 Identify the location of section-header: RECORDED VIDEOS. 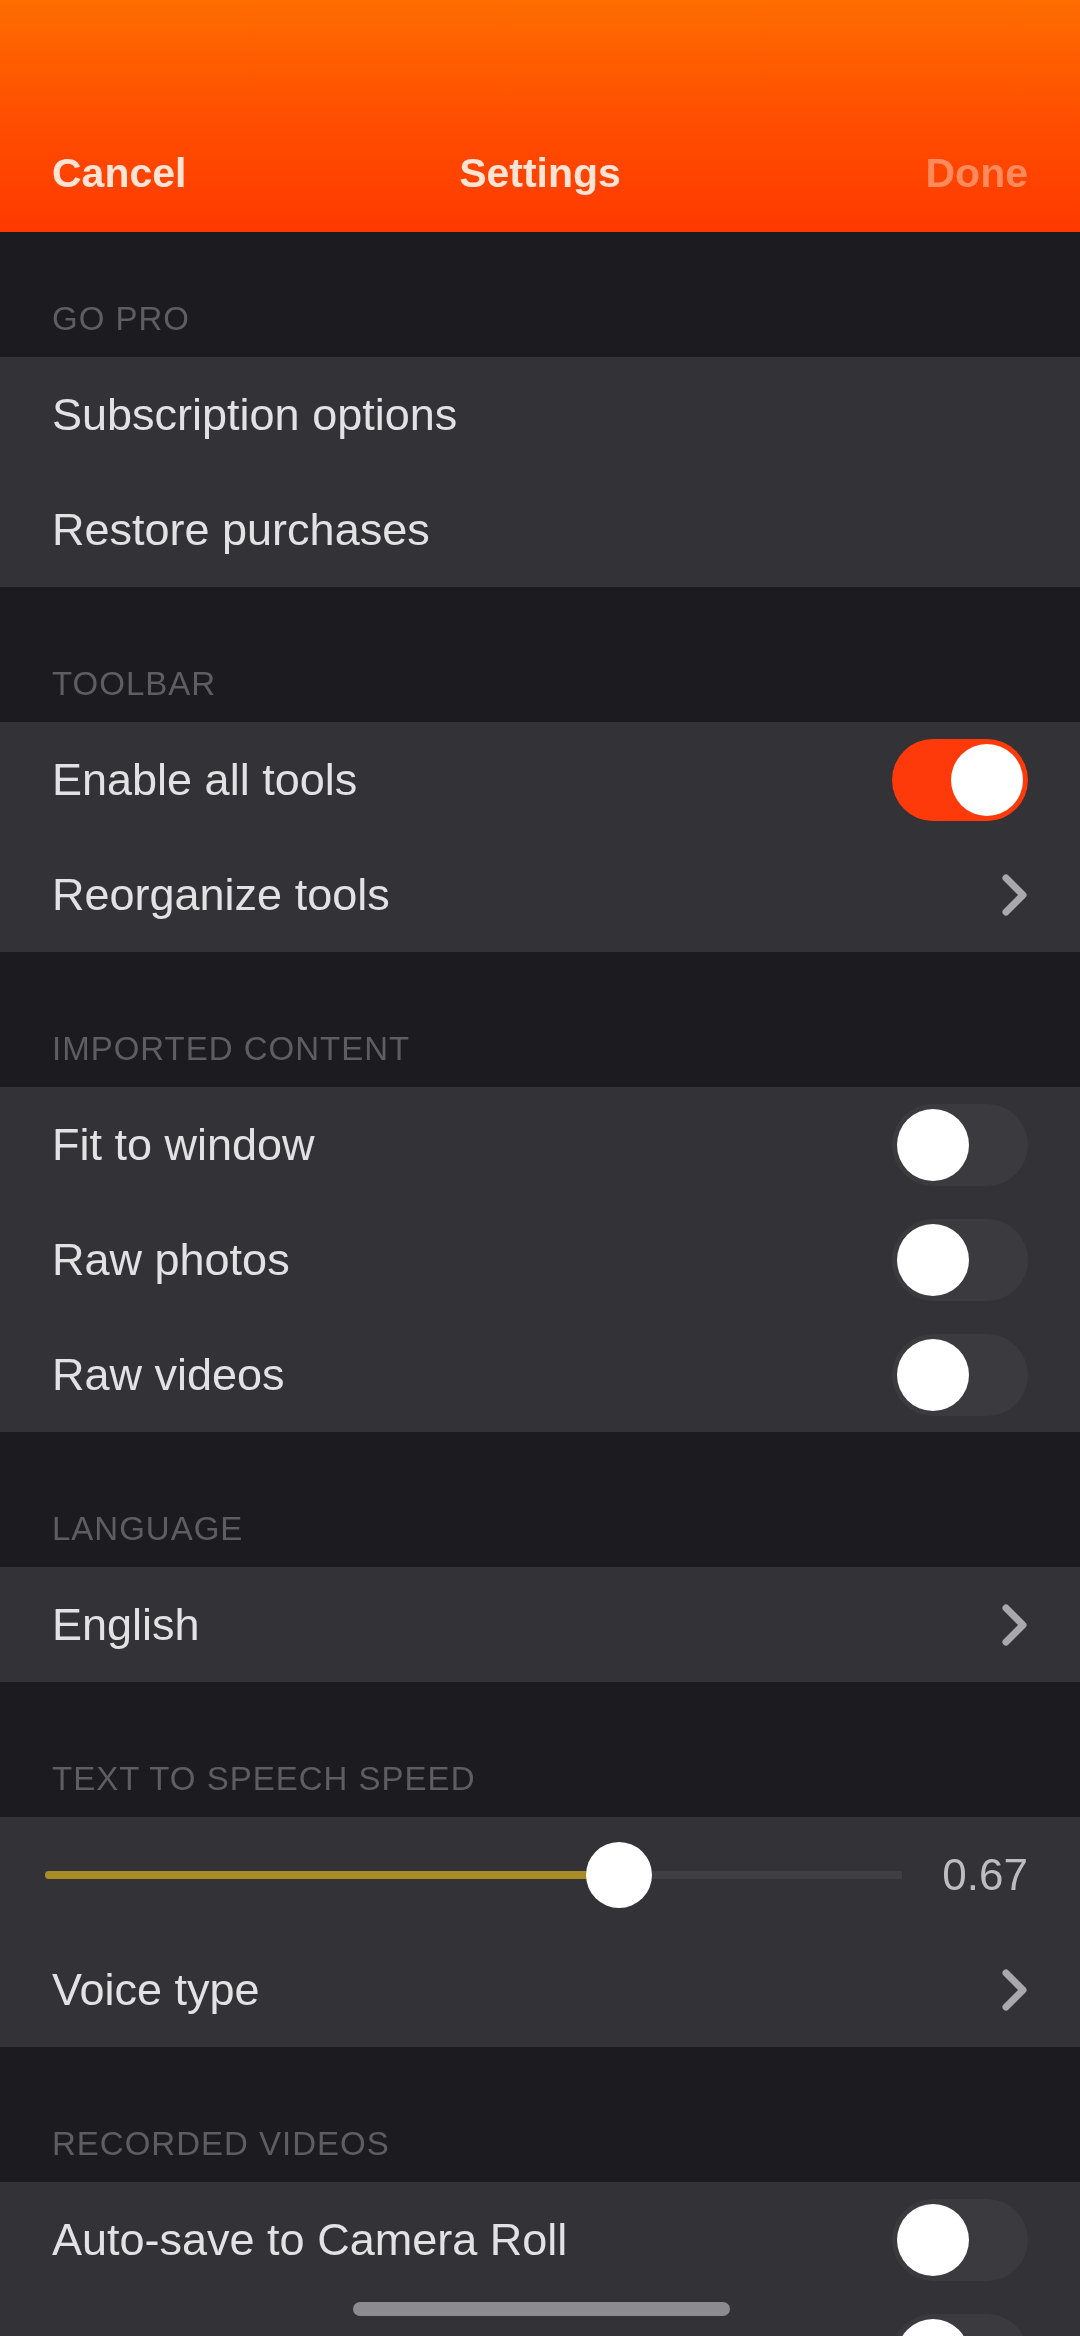
(221, 2143).